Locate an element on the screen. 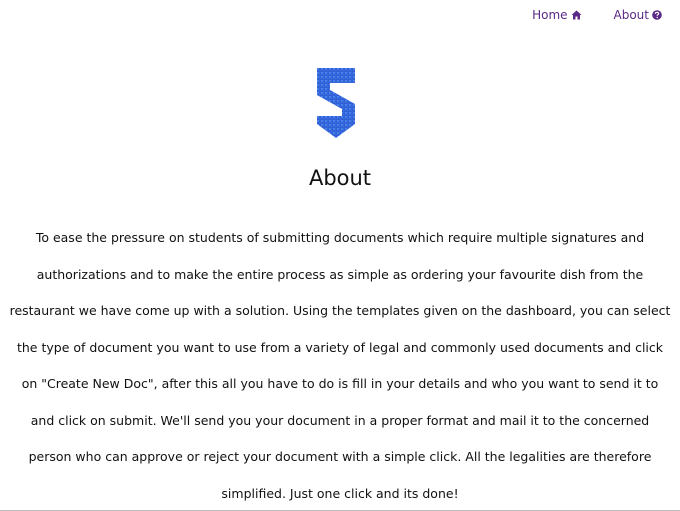  home-label: Home is located at coordinates (550, 15).